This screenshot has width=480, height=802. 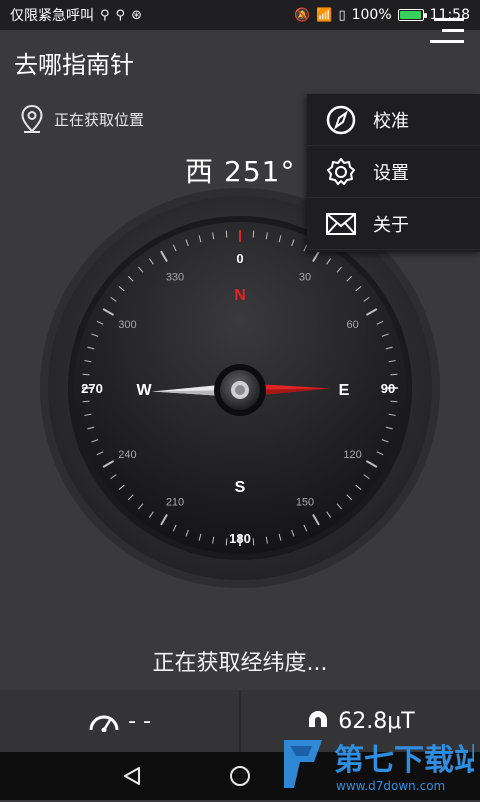 What do you see at coordinates (175, 503) in the screenshot?
I see `compass-degree-label: 210` at bounding box center [175, 503].